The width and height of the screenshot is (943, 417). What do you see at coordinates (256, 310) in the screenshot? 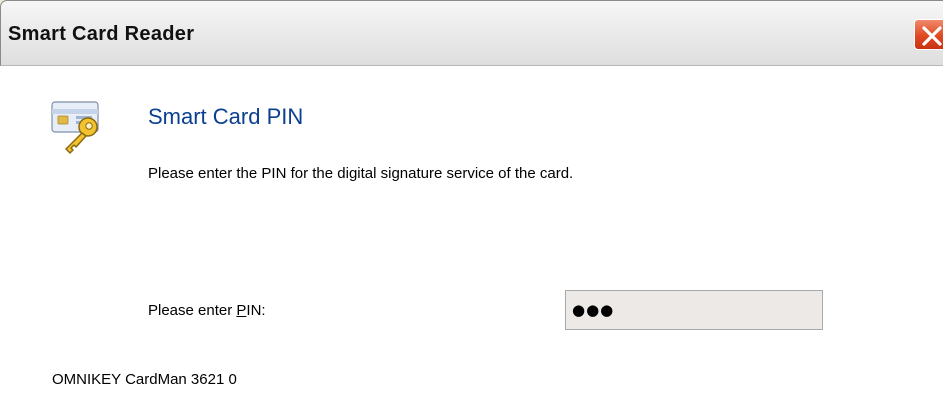
I see `pin-label-suffix: IN:` at bounding box center [256, 310].